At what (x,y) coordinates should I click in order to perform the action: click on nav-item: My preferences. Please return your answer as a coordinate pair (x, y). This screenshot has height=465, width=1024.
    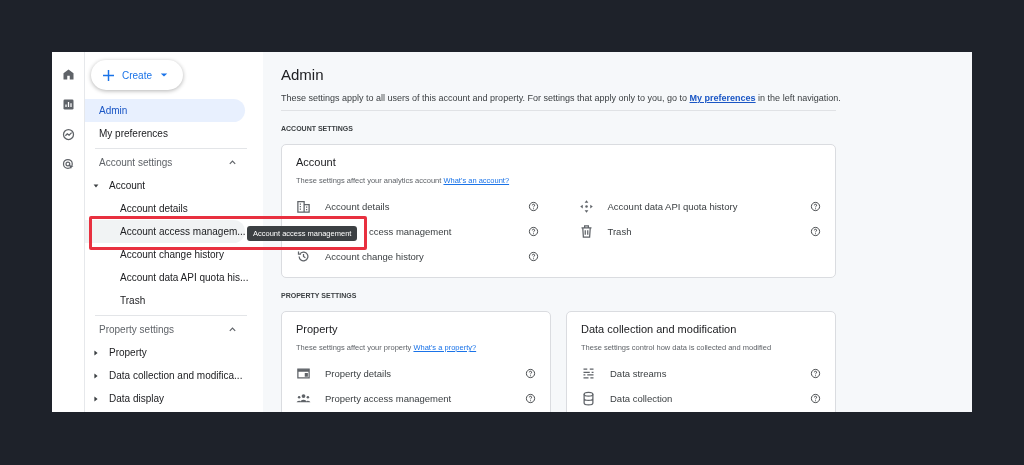
    Looking at the image, I should click on (165, 133).